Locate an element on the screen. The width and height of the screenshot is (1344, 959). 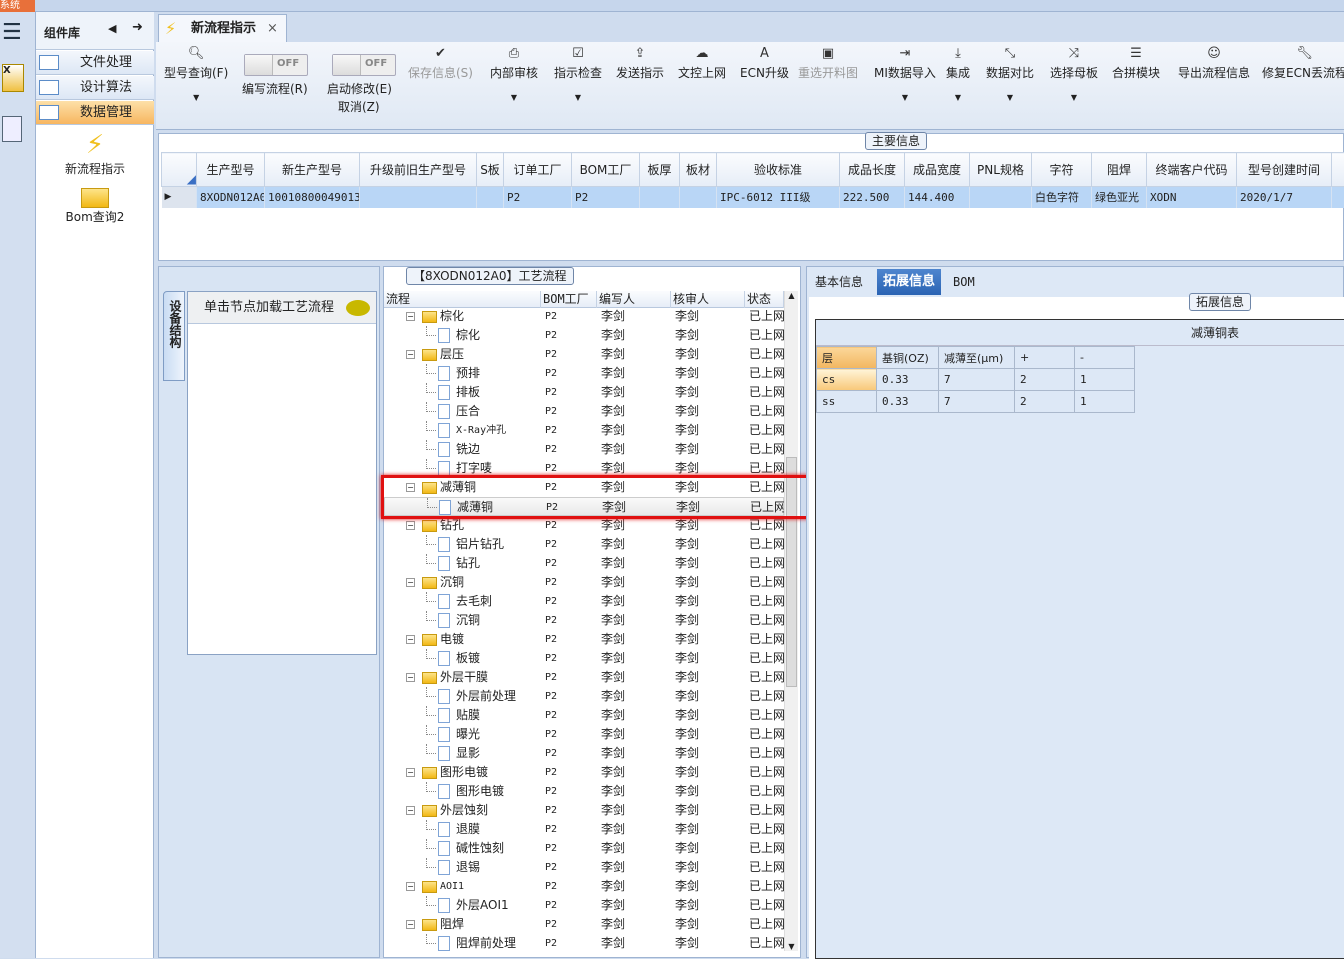
process-row: 显影P2李剑李剑已上网 is located at coordinates (584, 753).